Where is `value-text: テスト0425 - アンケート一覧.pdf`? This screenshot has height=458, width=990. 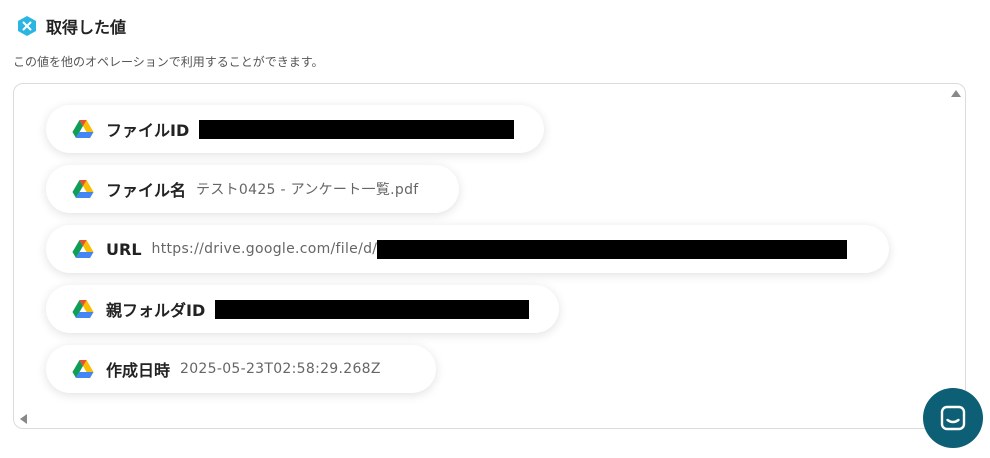
value-text: テスト0425 - アンケート一覧.pdf is located at coordinates (307, 190).